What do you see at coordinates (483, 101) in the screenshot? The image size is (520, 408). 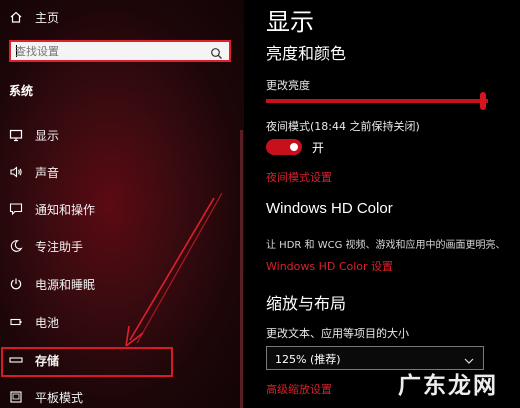 I see `brightness-slider-thumb` at bounding box center [483, 101].